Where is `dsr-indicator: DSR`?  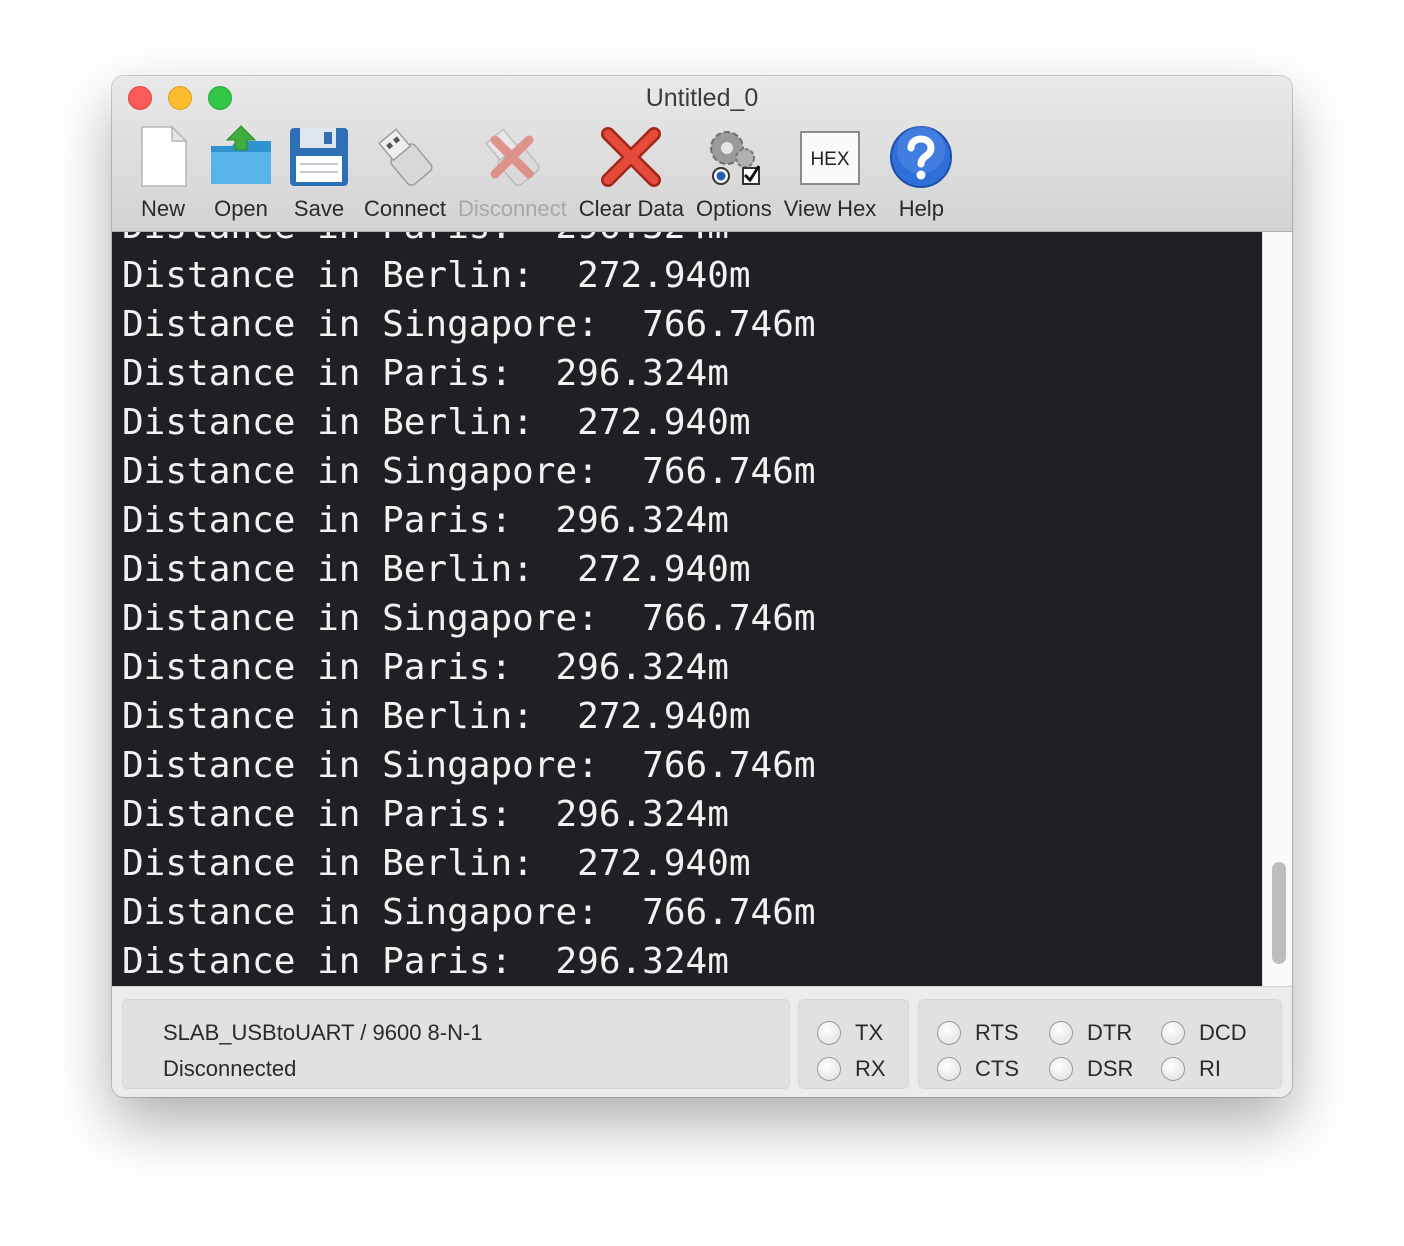
dsr-indicator: DSR is located at coordinates (1091, 1069).